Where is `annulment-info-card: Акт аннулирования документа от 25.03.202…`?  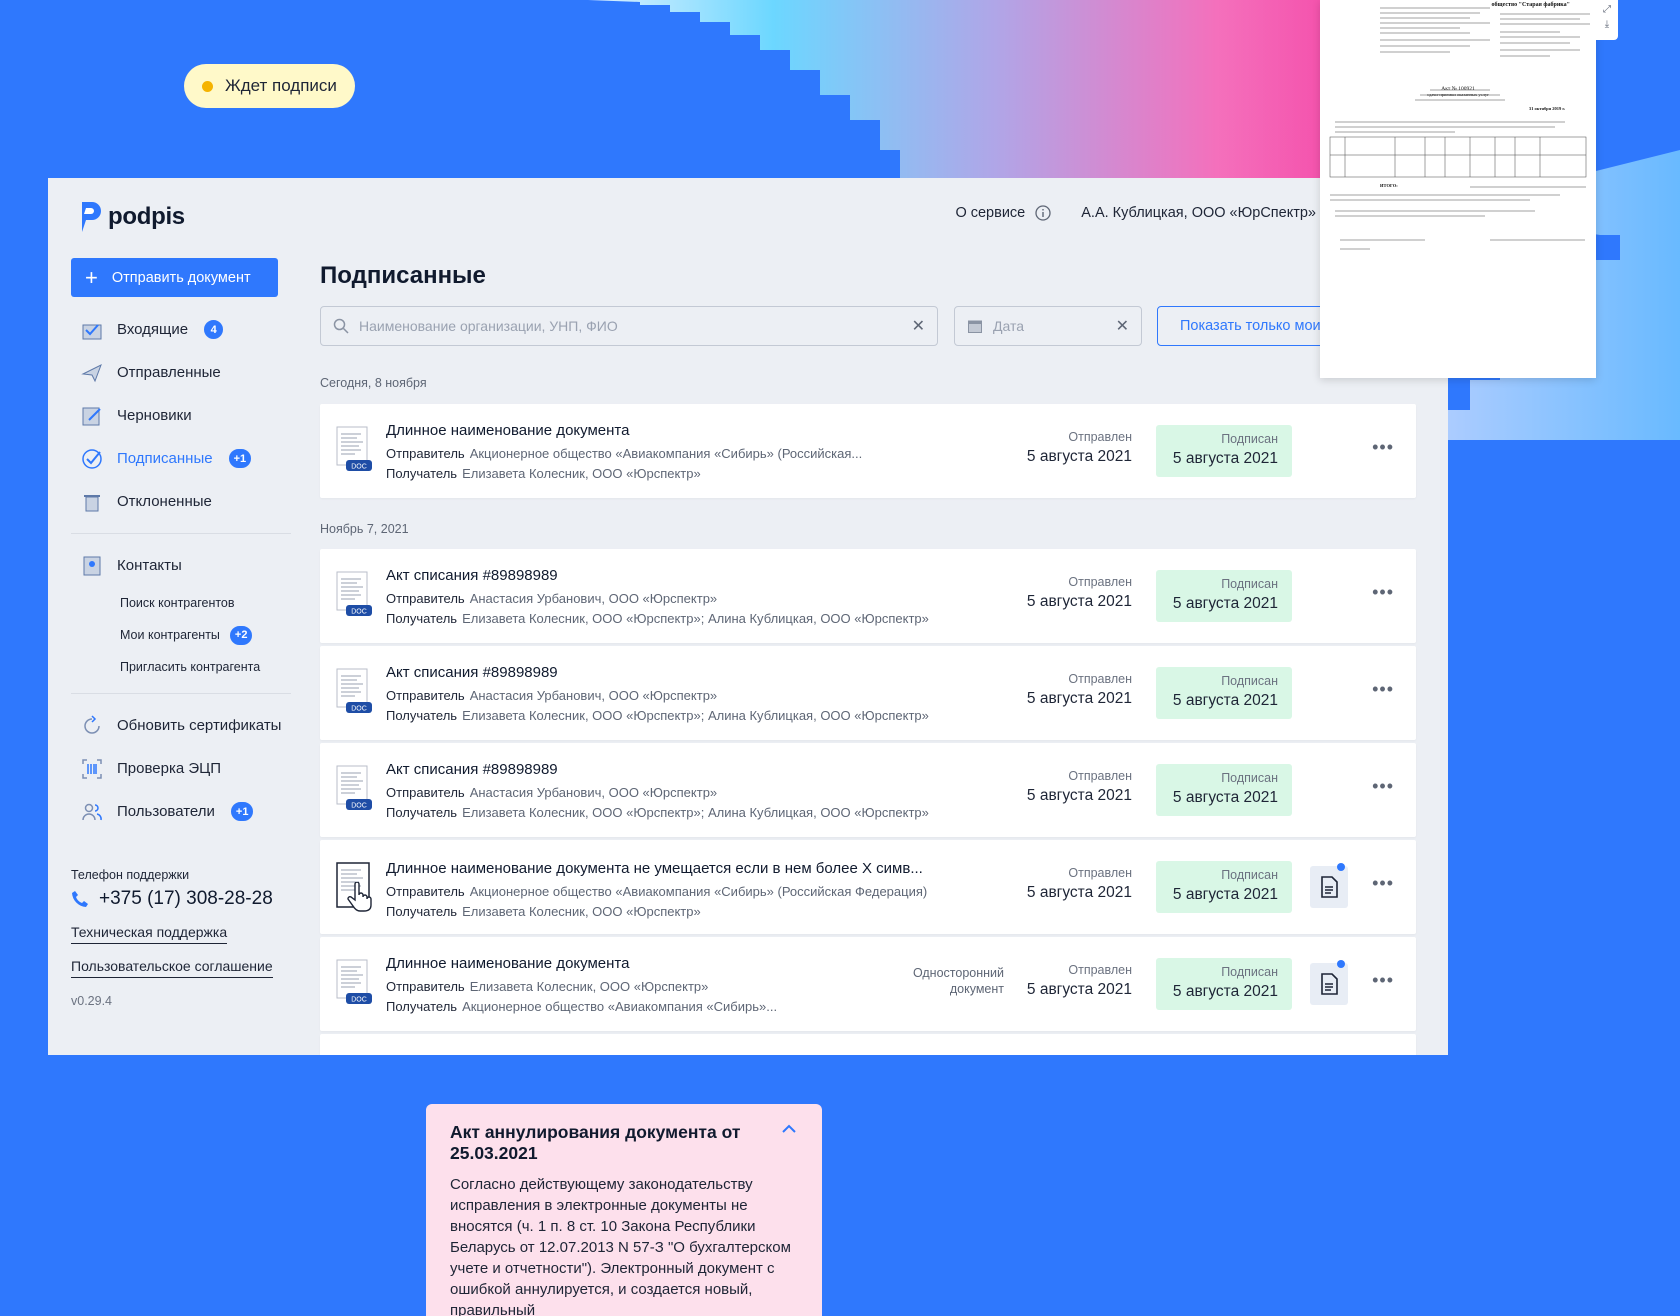 annulment-info-card: Акт аннулирования документа от 25.03.202… is located at coordinates (624, 1210).